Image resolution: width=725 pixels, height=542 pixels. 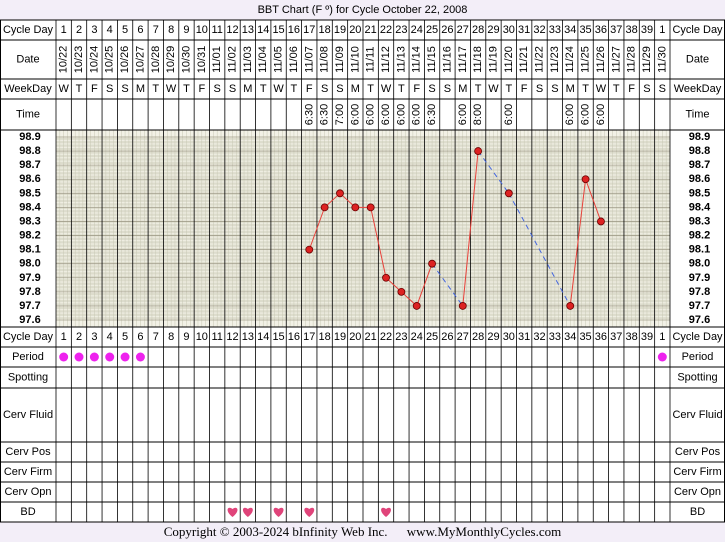 What do you see at coordinates (632, 337) in the screenshot?
I see `cycle-day-cell: 38` at bounding box center [632, 337].